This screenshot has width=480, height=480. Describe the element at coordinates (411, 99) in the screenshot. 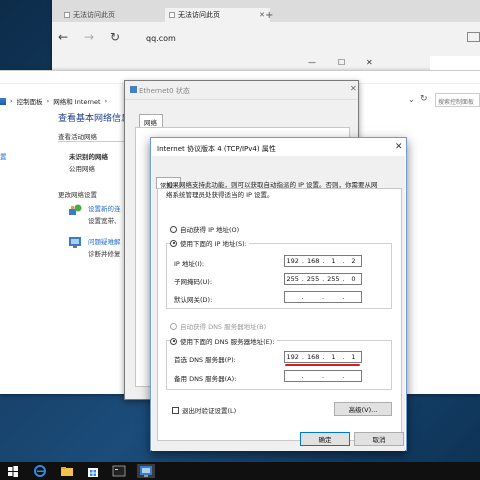

I see `chevron-down-icon: ⌄` at that location.